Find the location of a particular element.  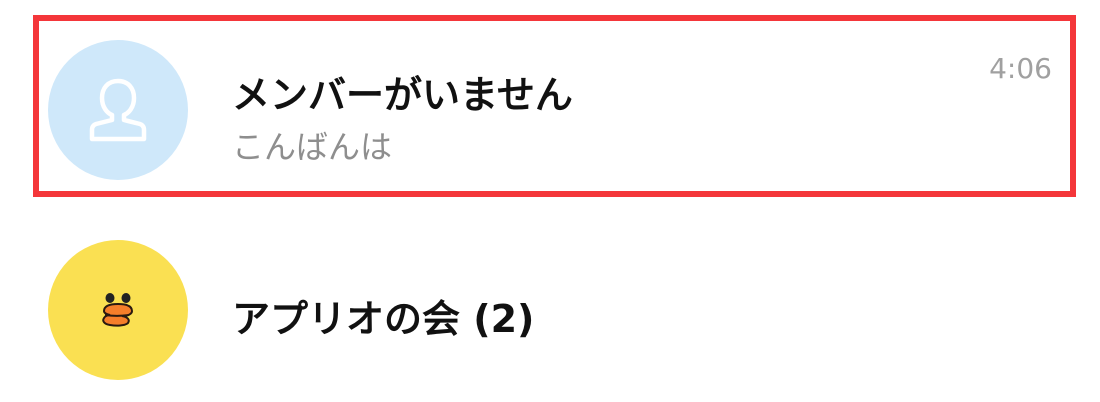

group-avatar is located at coordinates (118, 310).